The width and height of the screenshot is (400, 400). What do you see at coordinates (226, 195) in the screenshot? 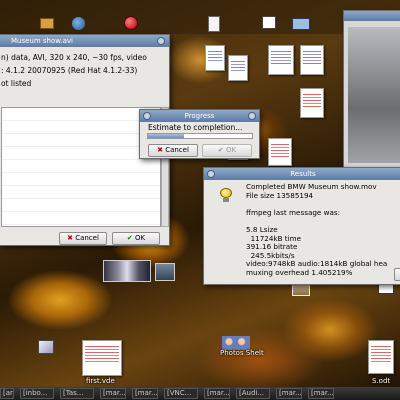
I see `info-lightbulb-icon` at bounding box center [226, 195].